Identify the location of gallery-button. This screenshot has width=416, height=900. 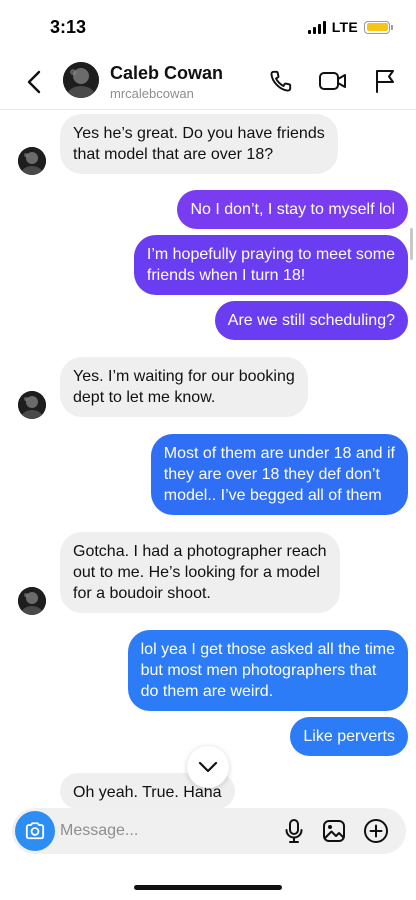
(334, 831).